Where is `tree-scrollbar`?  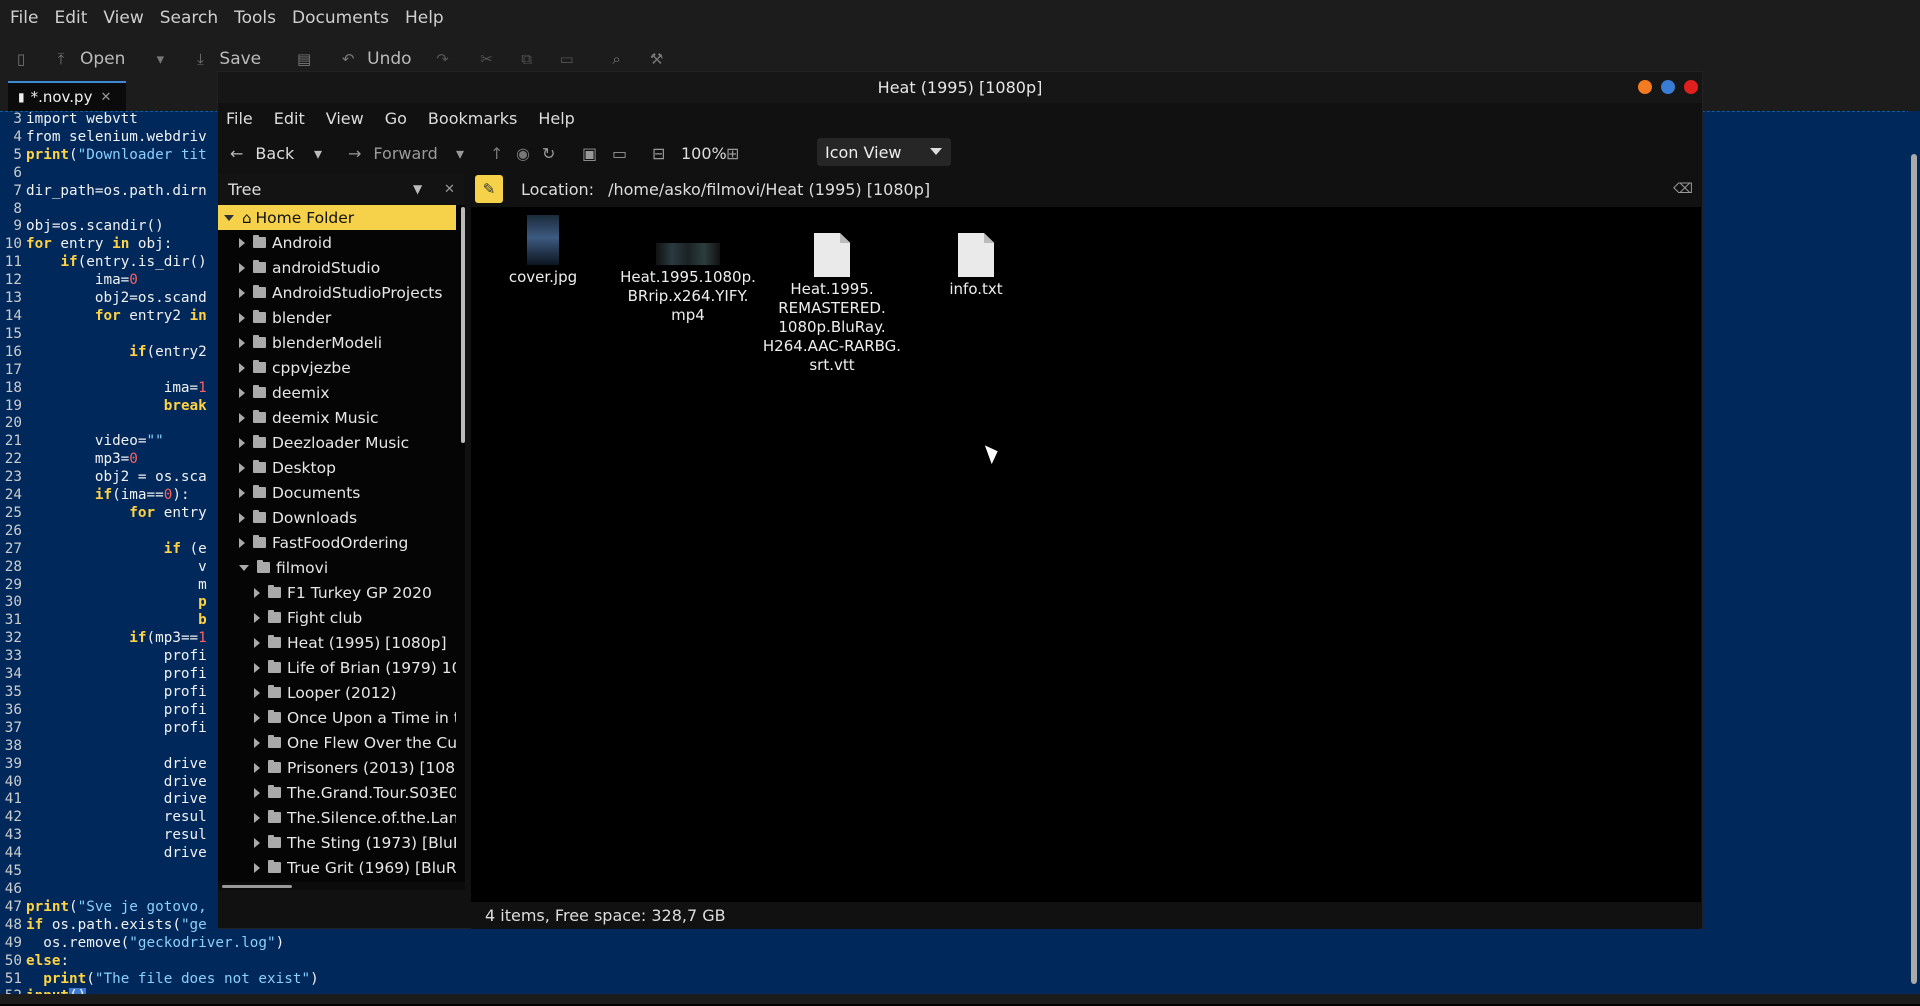
tree-scrollbar is located at coordinates (463, 543).